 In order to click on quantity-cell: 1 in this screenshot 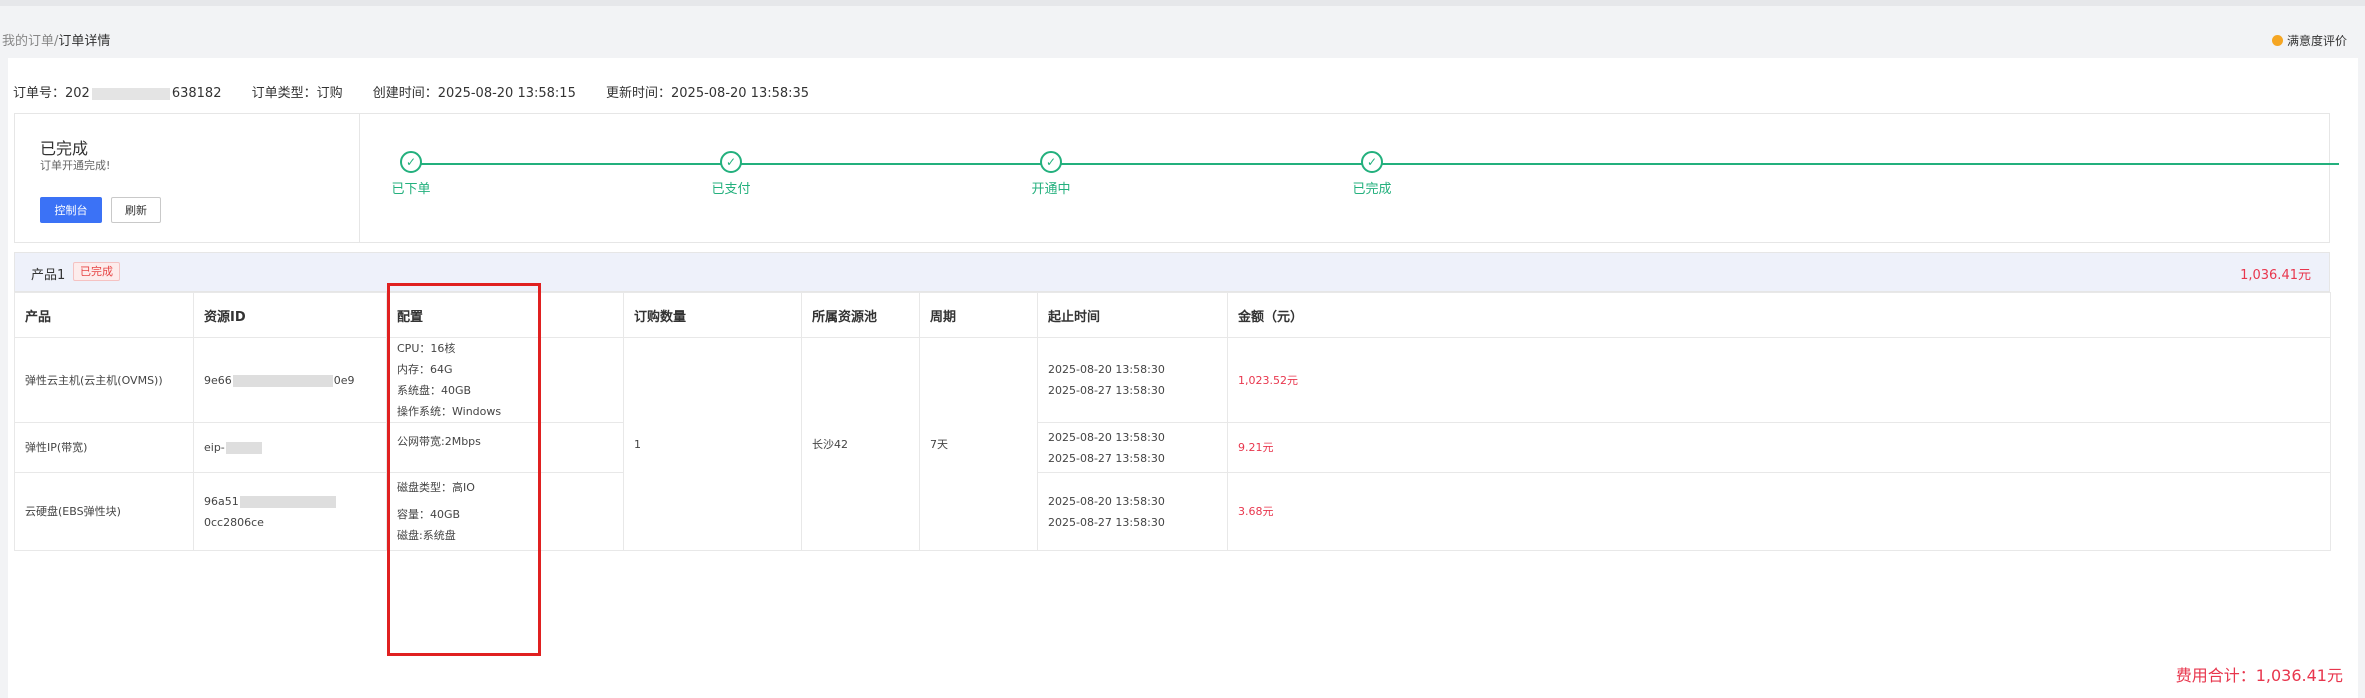, I will do `click(712, 444)`.